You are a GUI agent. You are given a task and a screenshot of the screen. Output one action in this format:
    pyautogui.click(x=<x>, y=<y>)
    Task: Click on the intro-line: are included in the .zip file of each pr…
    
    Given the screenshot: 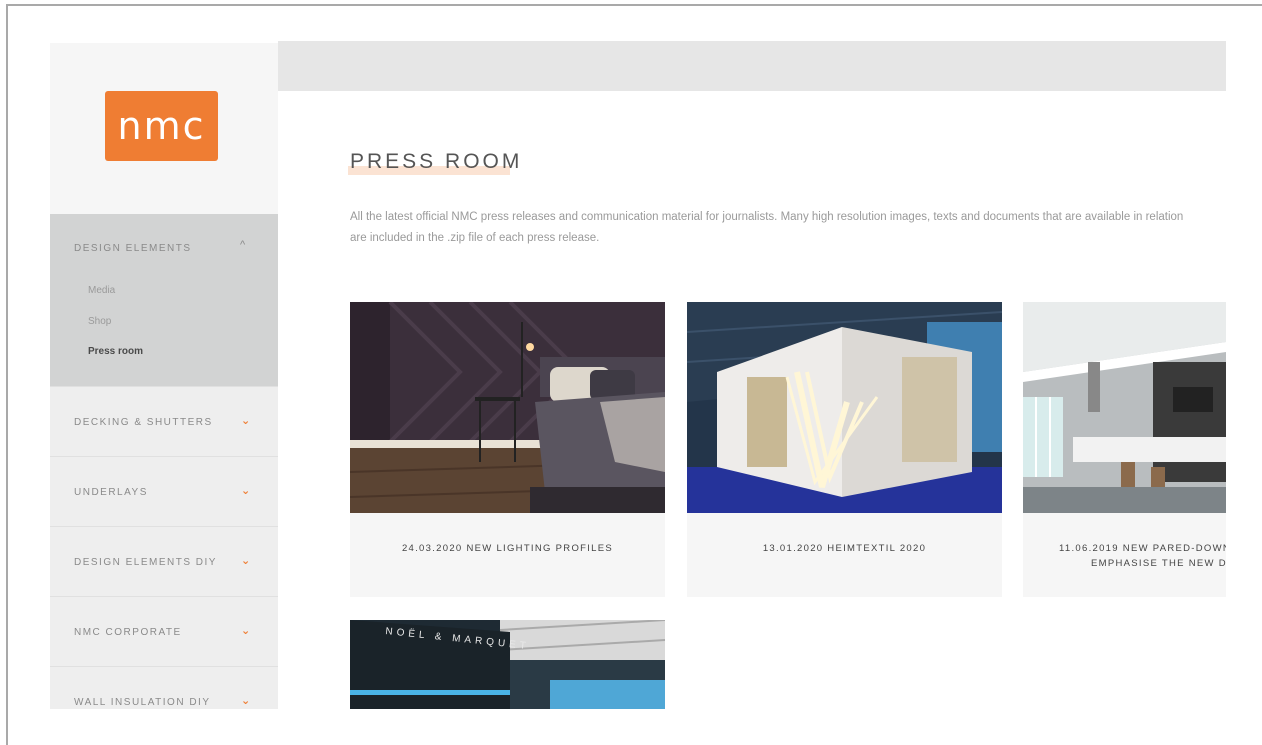 What is the action you would take?
    pyautogui.click(x=475, y=238)
    